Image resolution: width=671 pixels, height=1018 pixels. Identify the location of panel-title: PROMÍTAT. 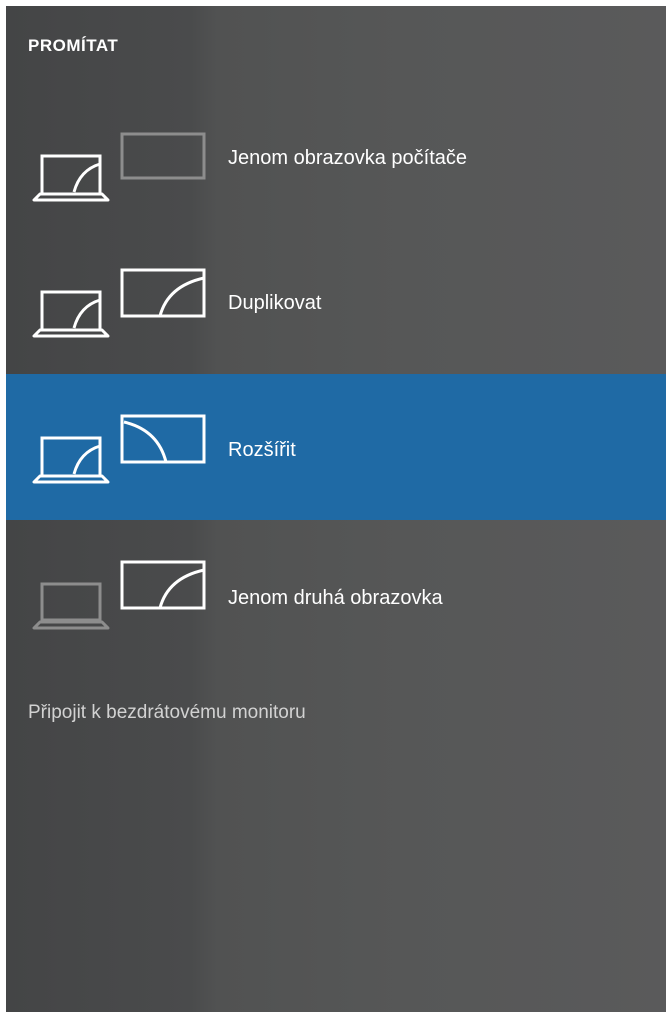
(73, 45).